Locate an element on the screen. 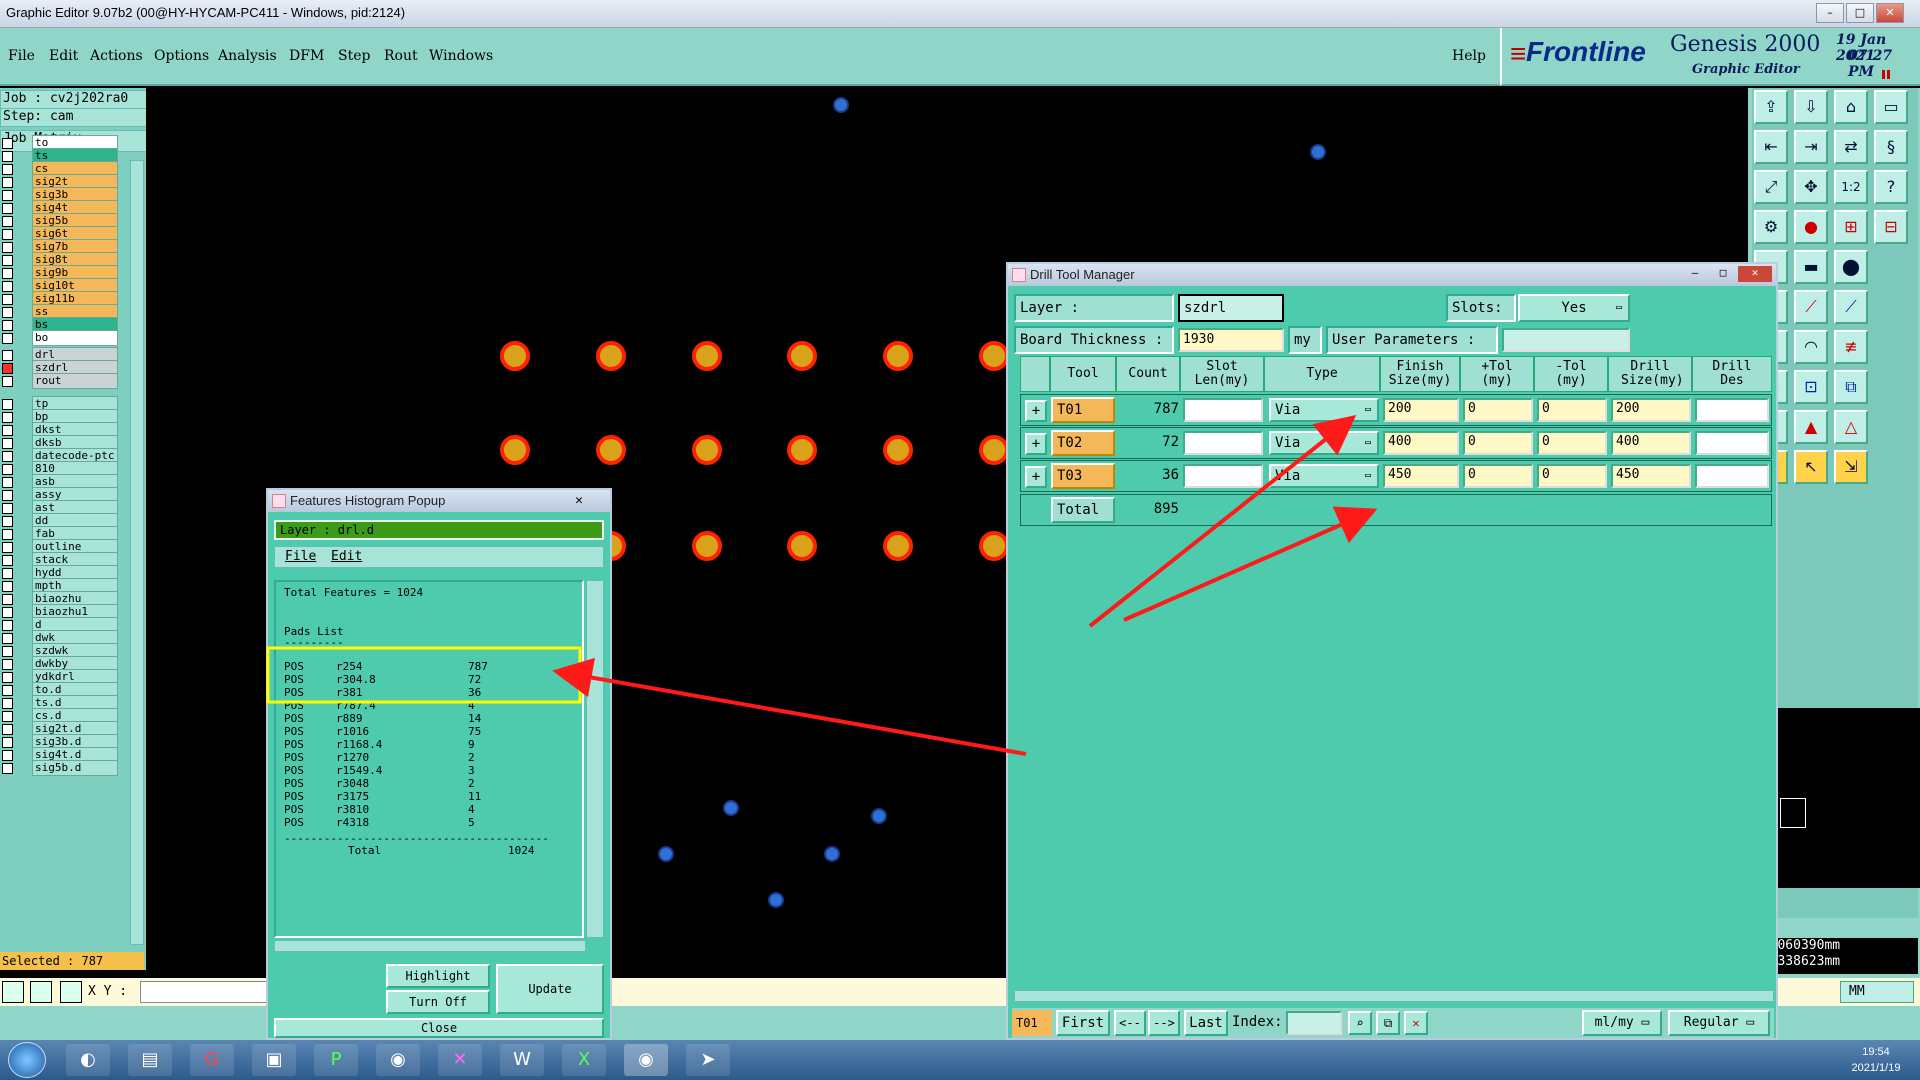 The width and height of the screenshot is (1920, 1080). line-icon: ⟋ is located at coordinates (1811, 307).